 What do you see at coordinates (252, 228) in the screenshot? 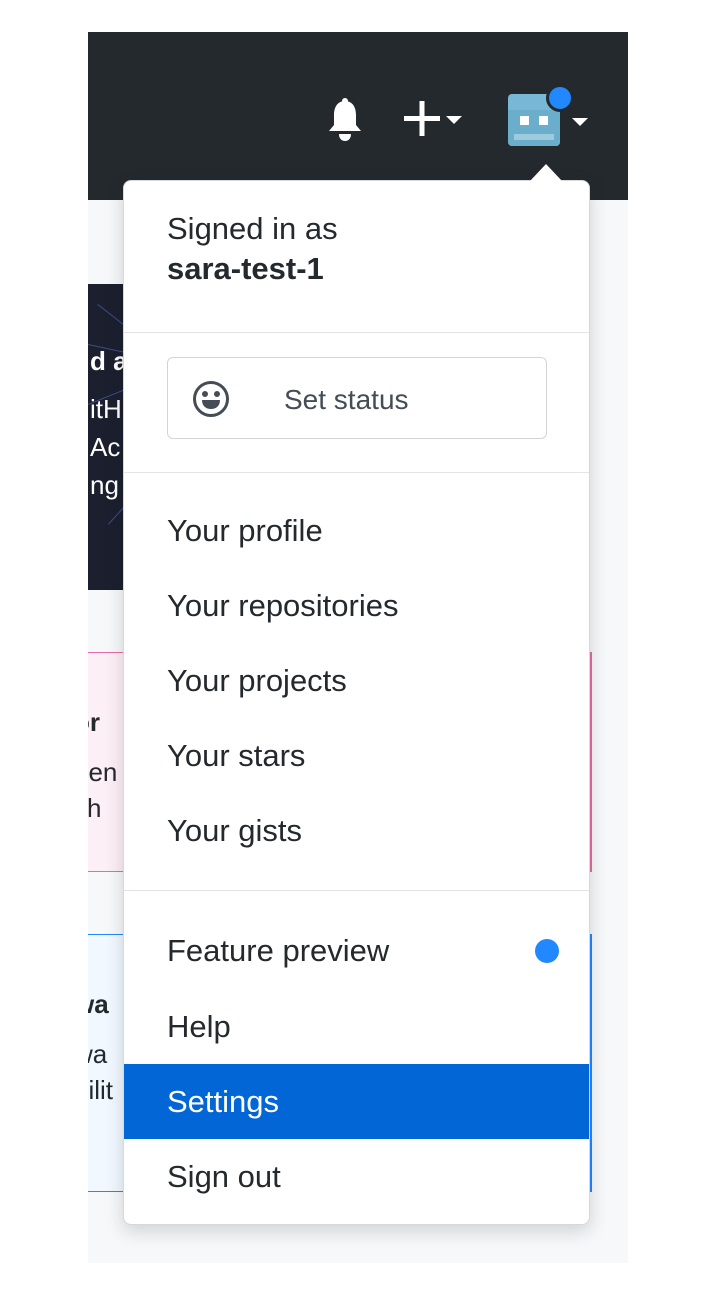
I see `signed-in-label: Signed in as` at bounding box center [252, 228].